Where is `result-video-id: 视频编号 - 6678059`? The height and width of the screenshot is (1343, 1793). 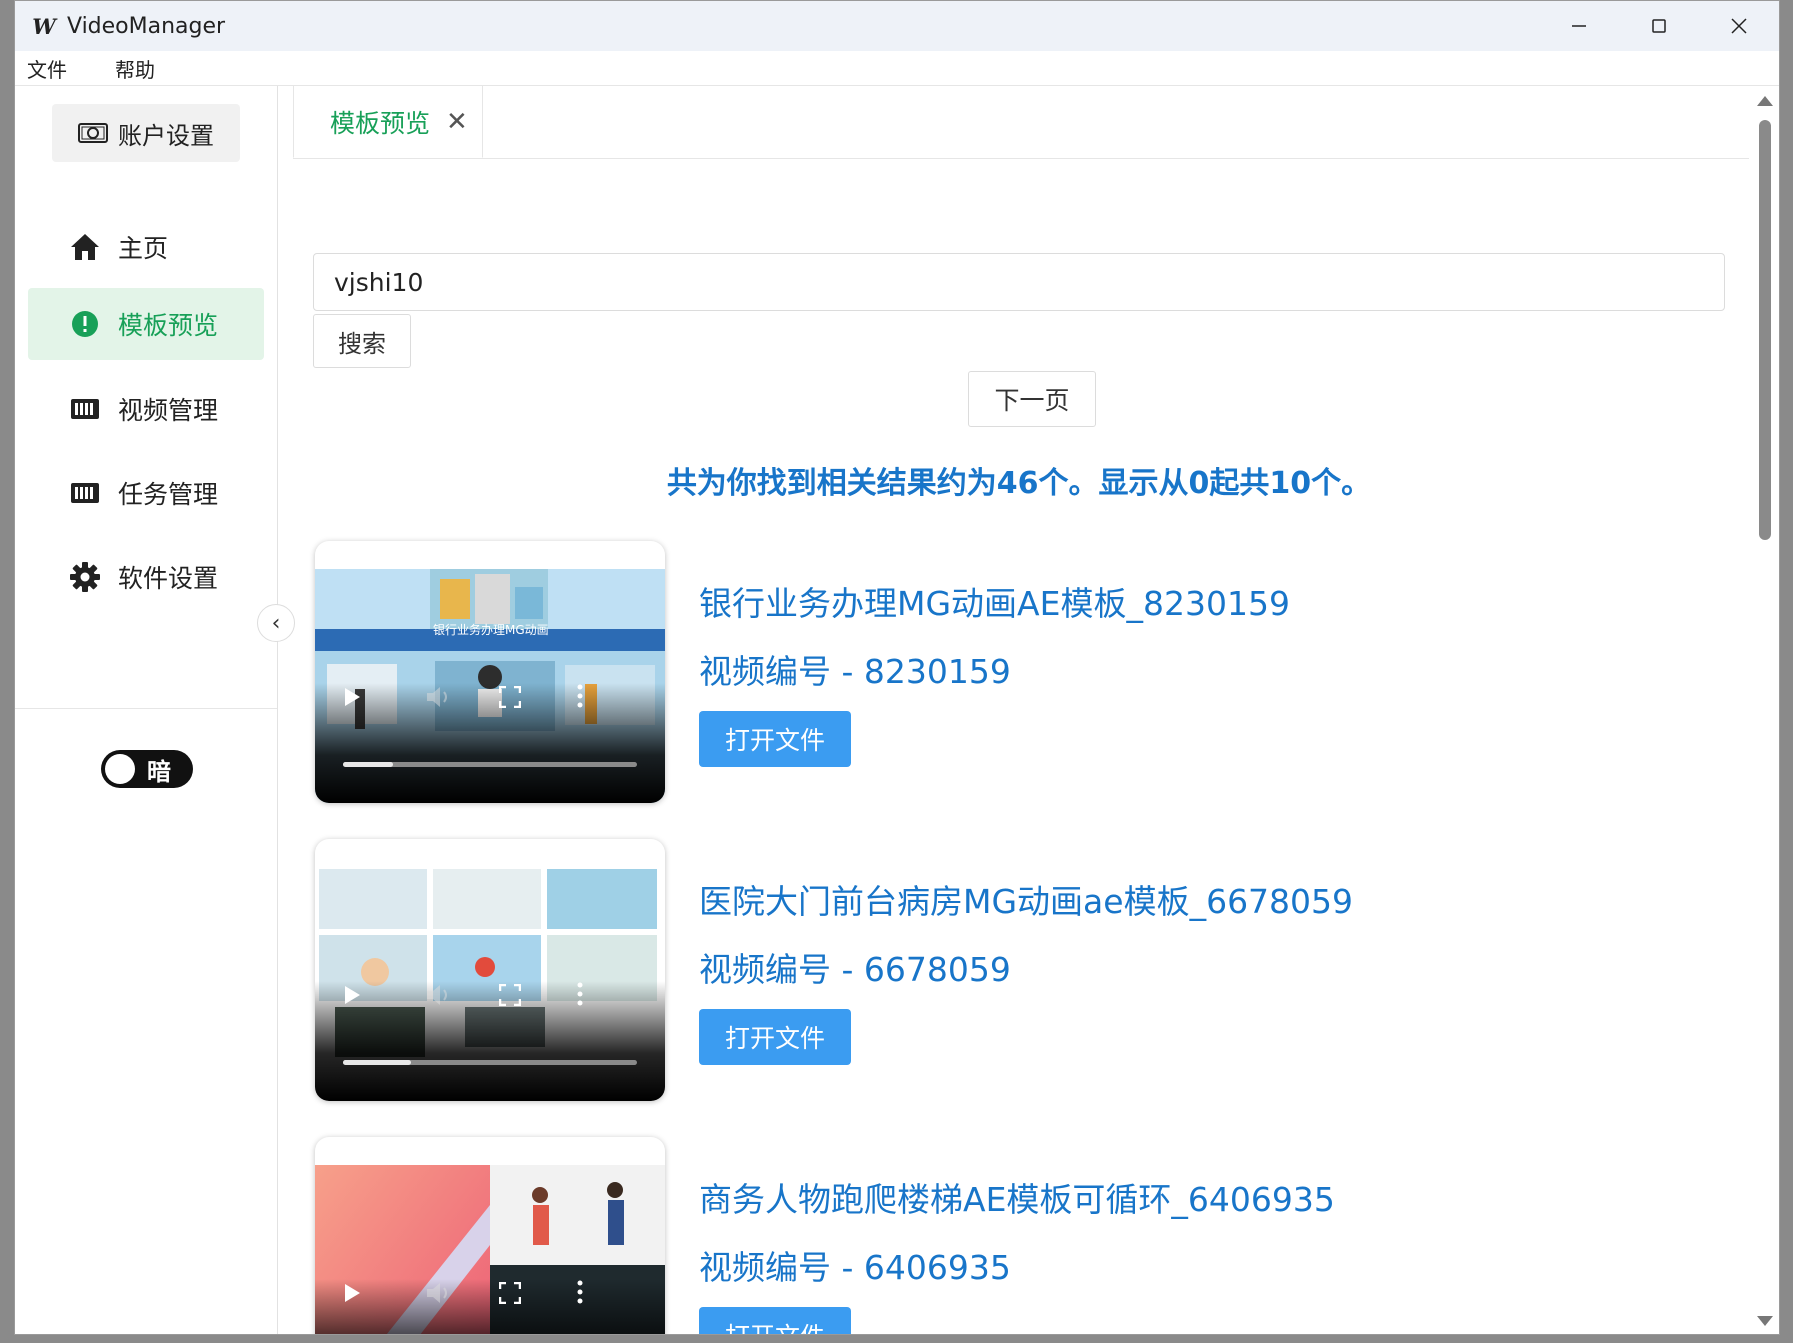 result-video-id: 视频编号 - 6678059 is located at coordinates (855, 969).